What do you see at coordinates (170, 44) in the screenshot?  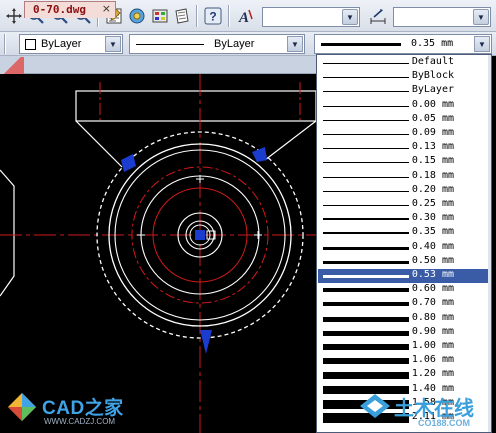 I see `linetype-preview` at bounding box center [170, 44].